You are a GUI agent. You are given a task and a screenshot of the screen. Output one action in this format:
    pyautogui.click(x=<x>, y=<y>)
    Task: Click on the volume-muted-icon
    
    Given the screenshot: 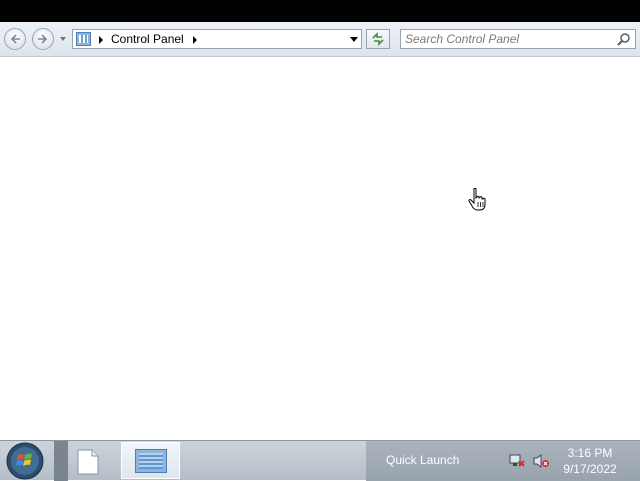 What is the action you would take?
    pyautogui.click(x=541, y=461)
    